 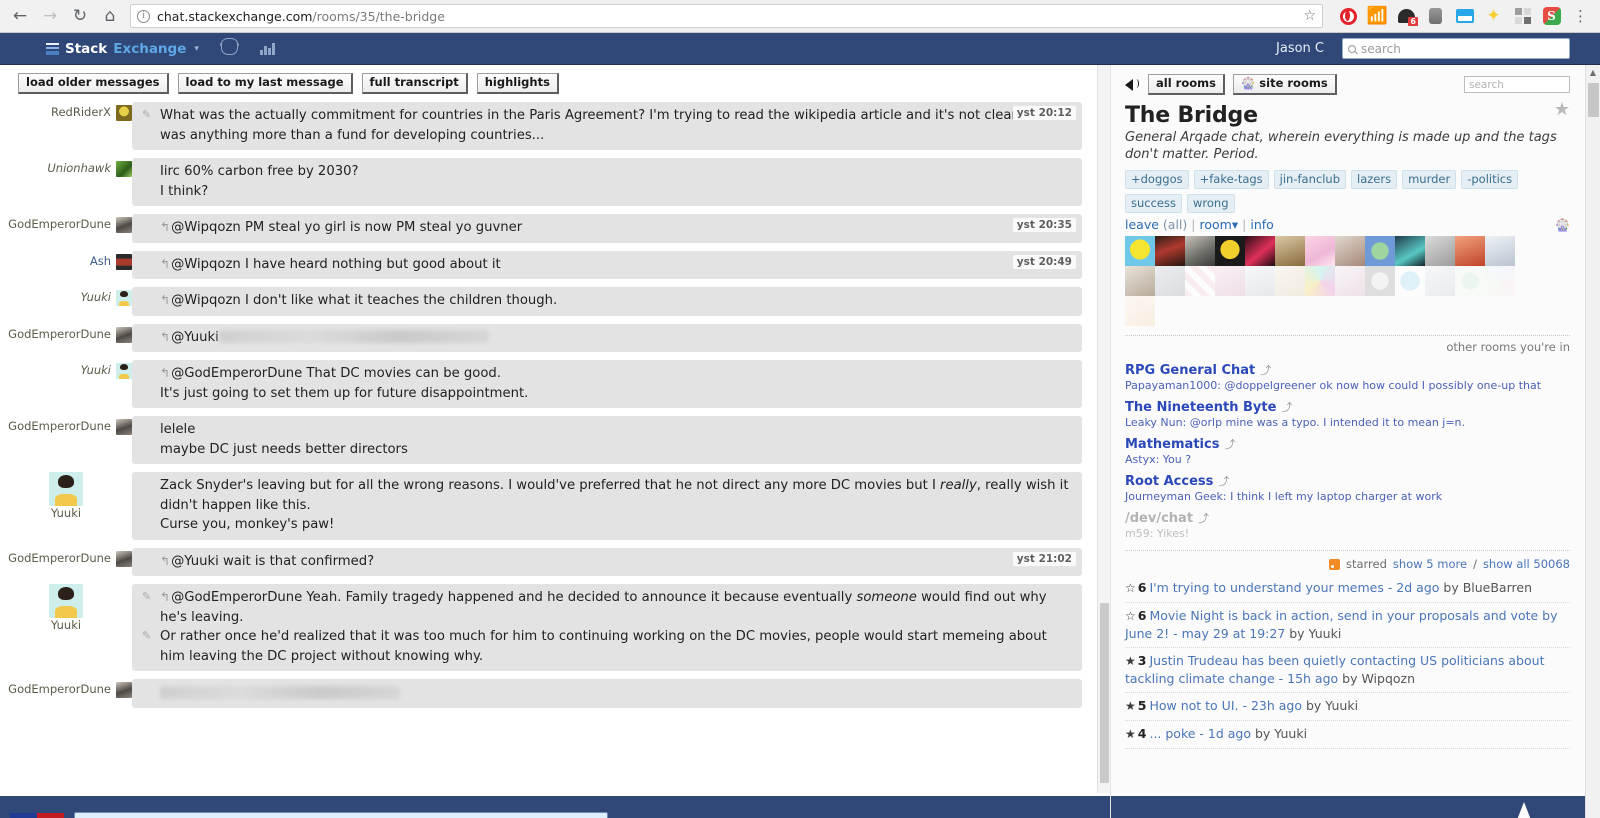 What do you see at coordinates (1210, 203) in the screenshot?
I see `room-tag: wrong` at bounding box center [1210, 203].